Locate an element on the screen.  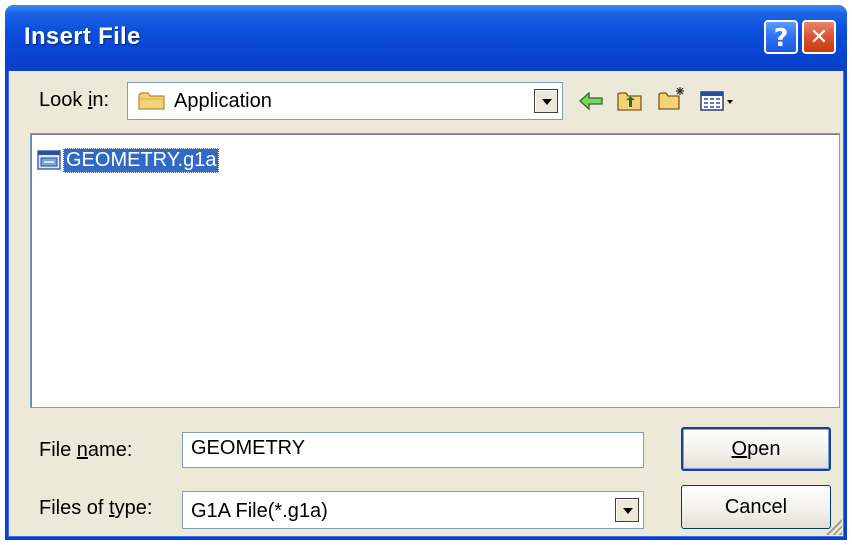
look-in-dropdown: Application is located at coordinates (345, 101).